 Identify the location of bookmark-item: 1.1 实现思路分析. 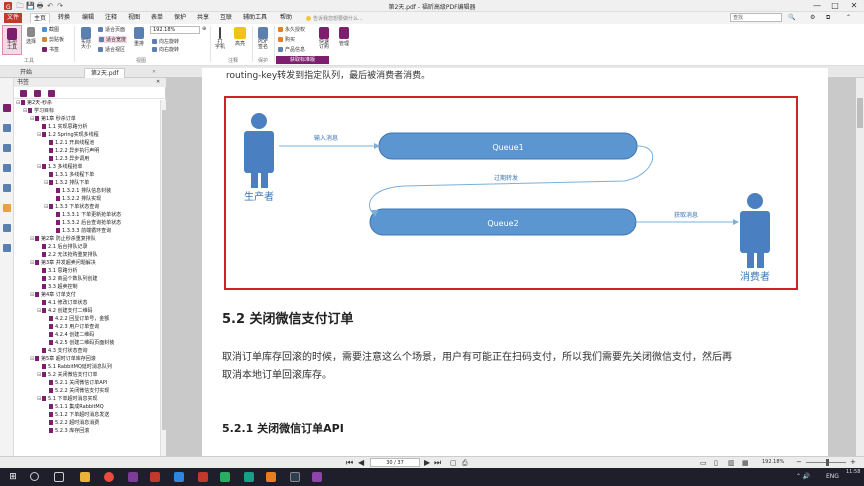
(62, 127).